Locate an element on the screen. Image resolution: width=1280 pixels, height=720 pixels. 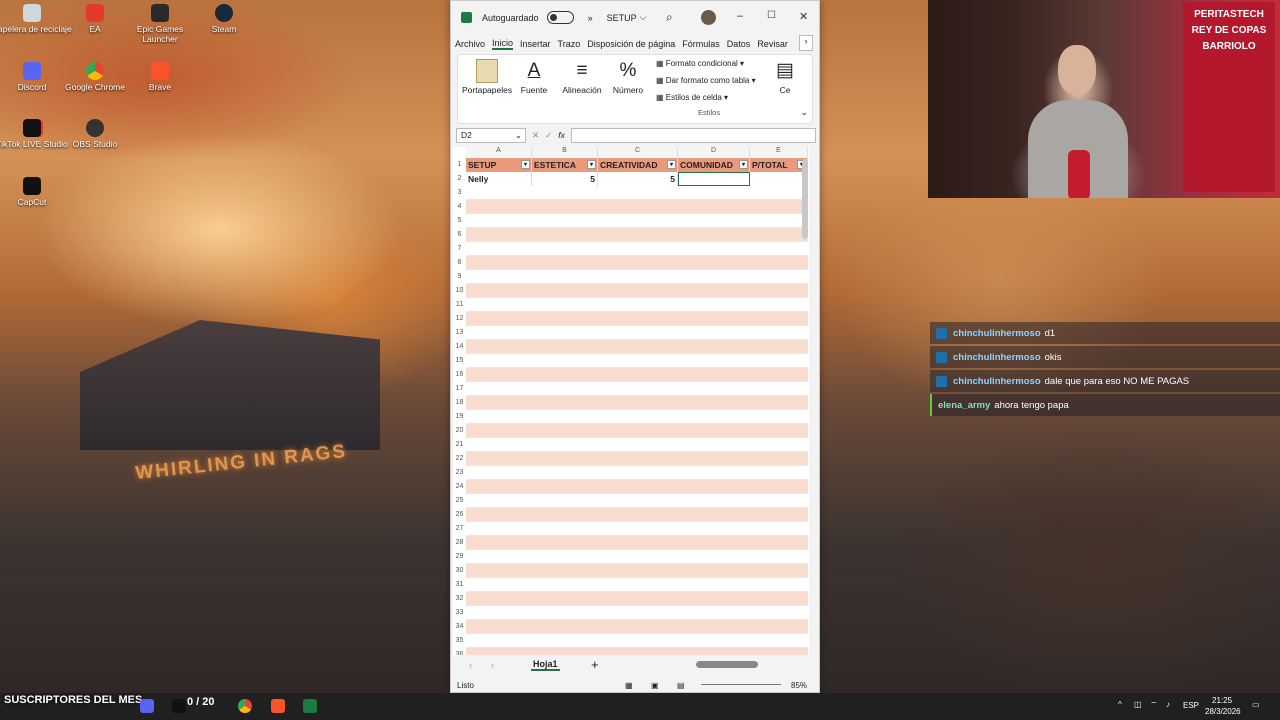
zoom-slider is located at coordinates (741, 684).